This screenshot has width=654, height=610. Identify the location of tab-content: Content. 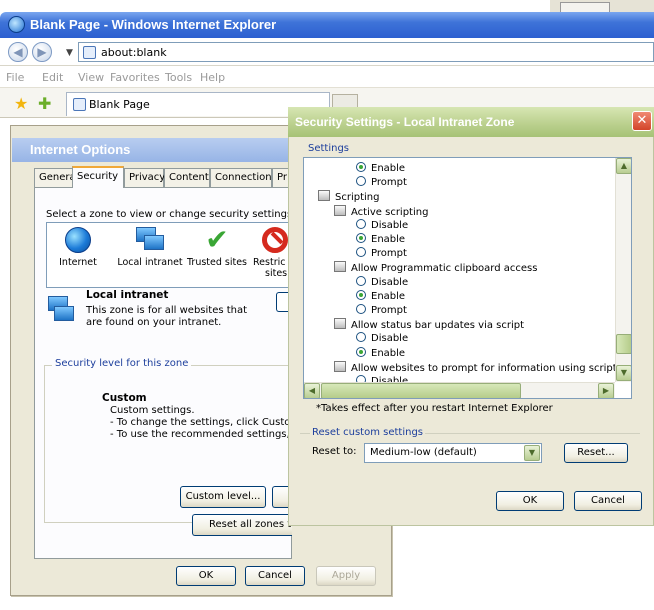
(187, 177).